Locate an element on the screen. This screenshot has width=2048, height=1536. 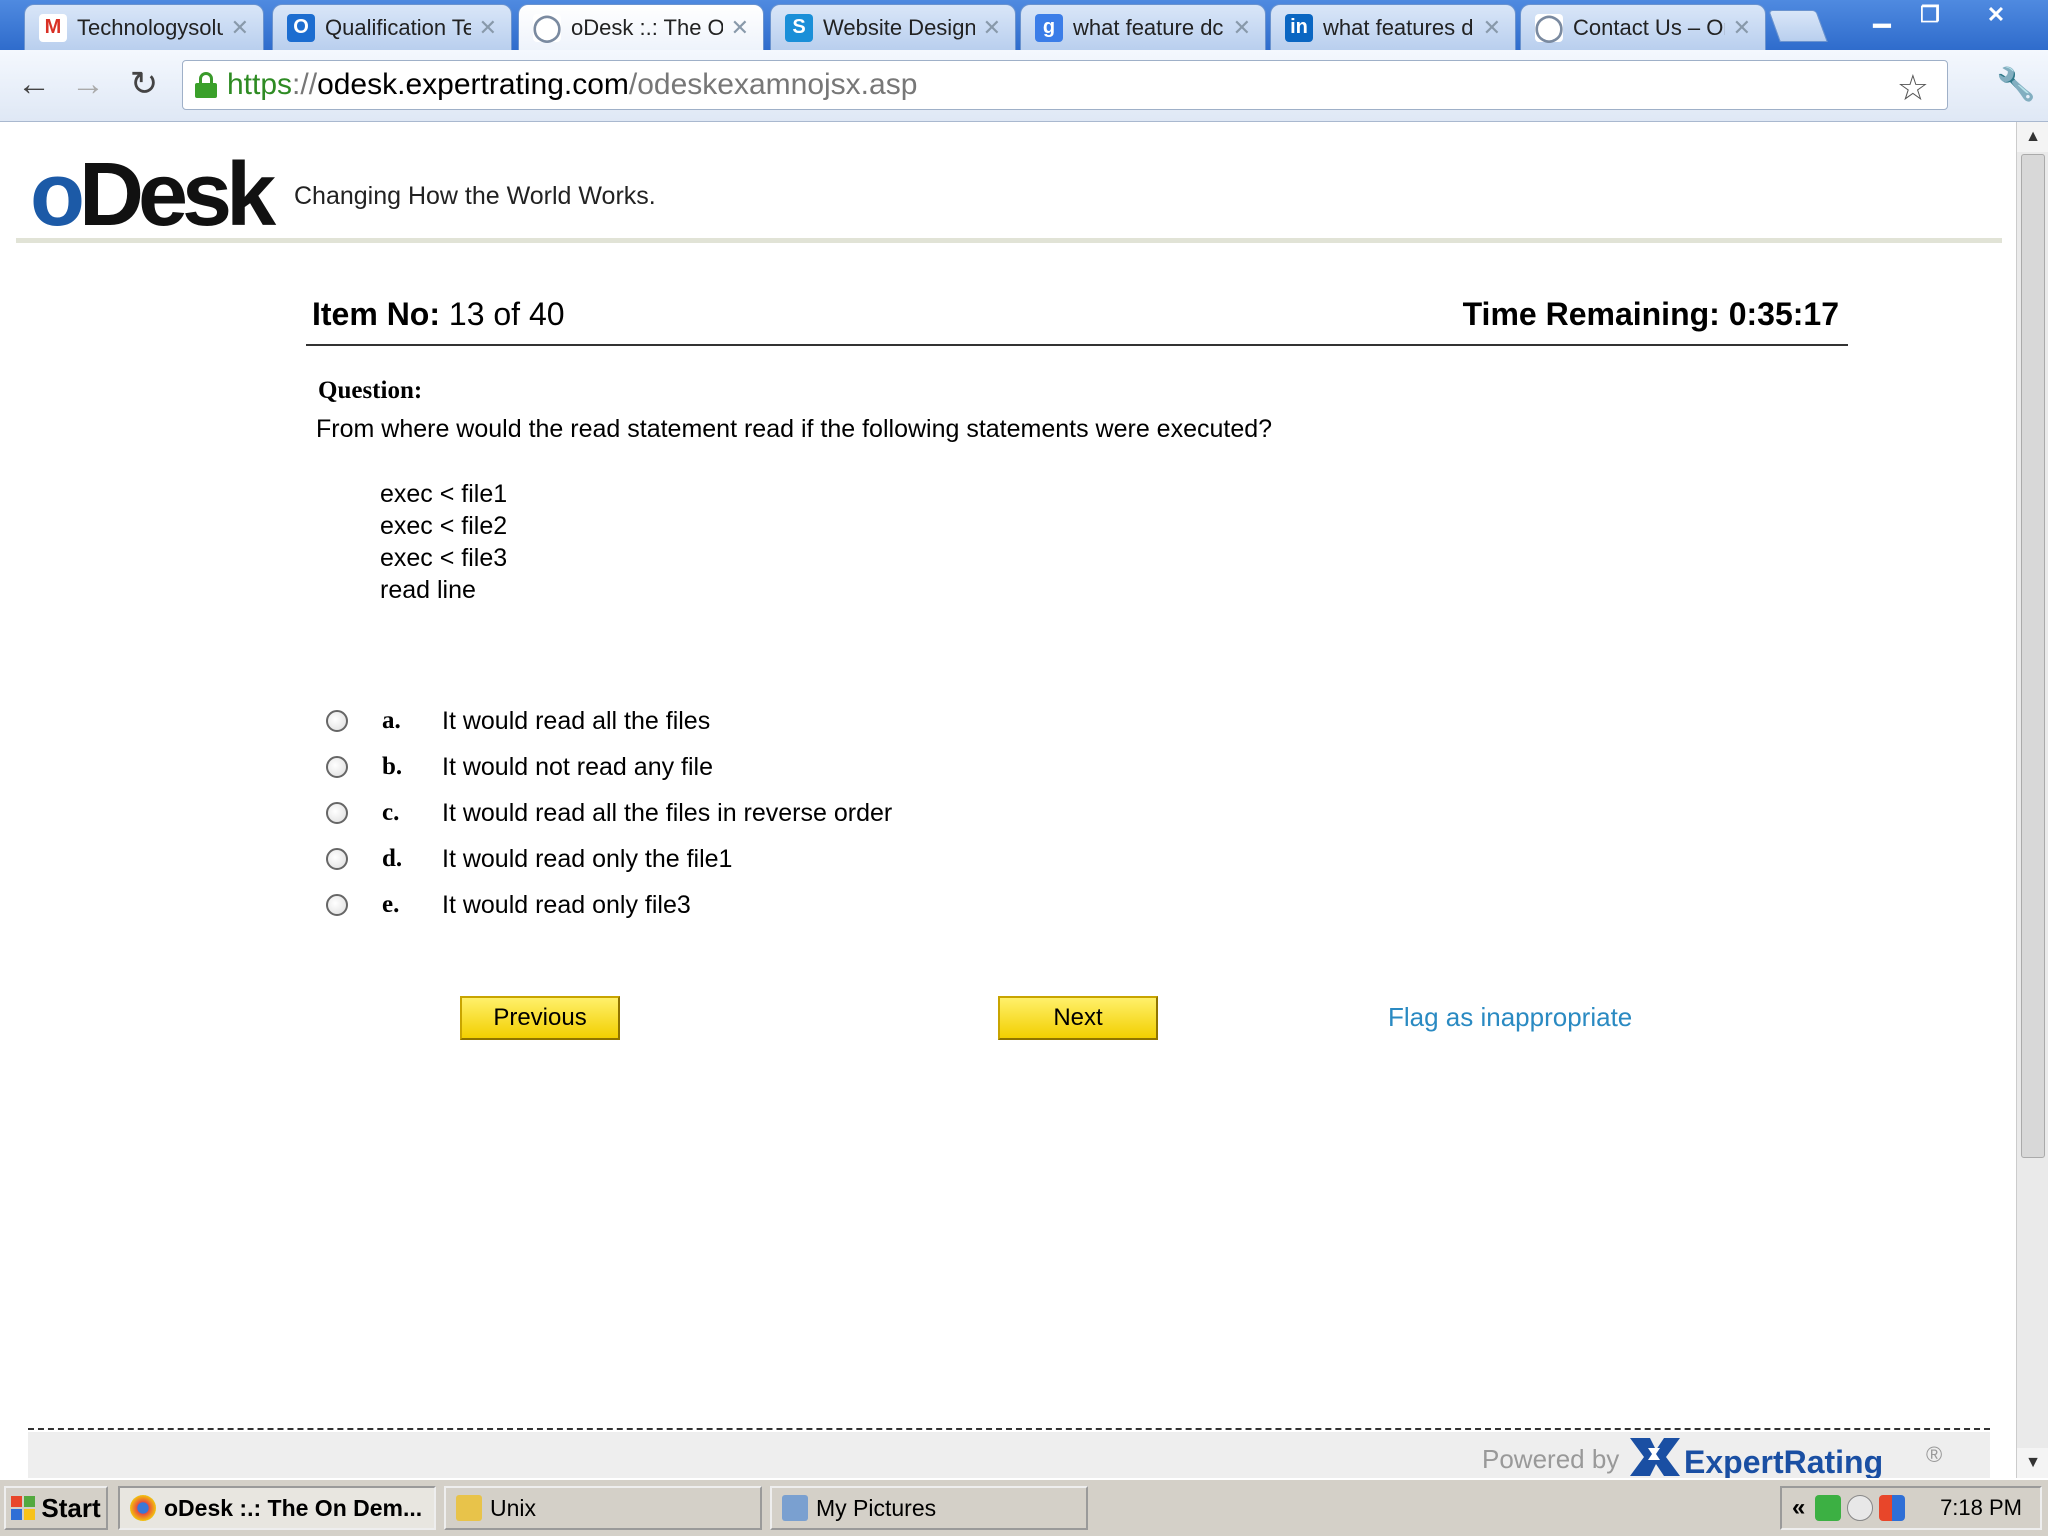
option-letter: d. is located at coordinates (392, 858).